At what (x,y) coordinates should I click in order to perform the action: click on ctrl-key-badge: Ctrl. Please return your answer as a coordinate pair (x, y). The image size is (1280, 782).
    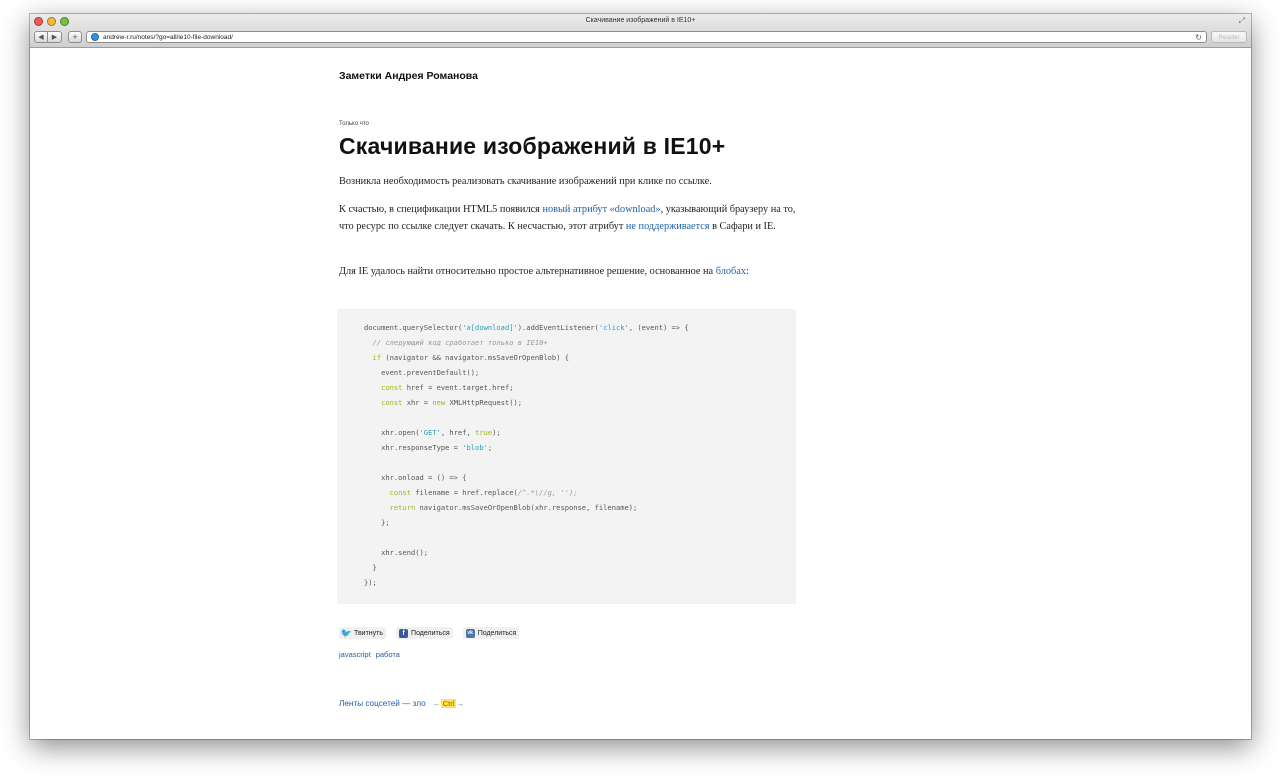
    Looking at the image, I should click on (448, 703).